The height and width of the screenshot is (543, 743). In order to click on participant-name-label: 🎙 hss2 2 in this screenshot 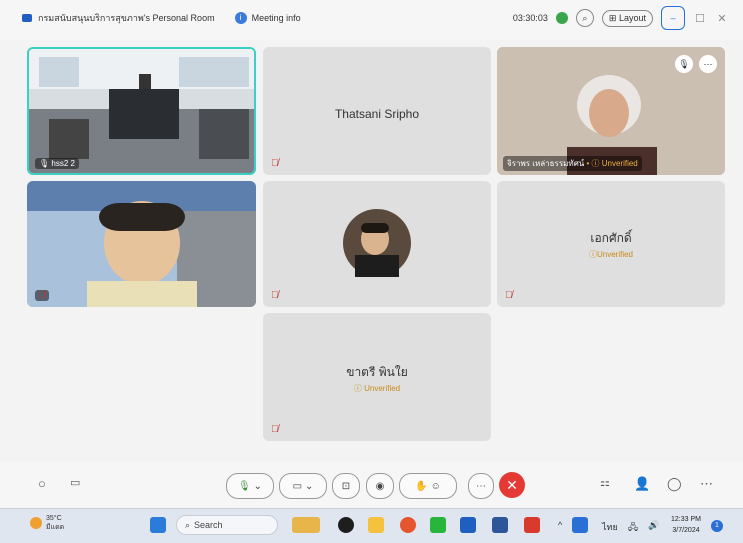, I will do `click(57, 163)`.